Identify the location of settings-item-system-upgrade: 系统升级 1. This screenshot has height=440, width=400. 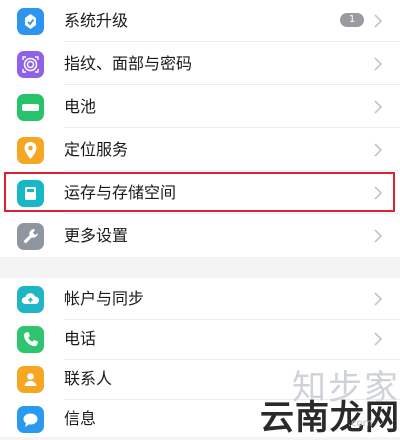
(200, 21).